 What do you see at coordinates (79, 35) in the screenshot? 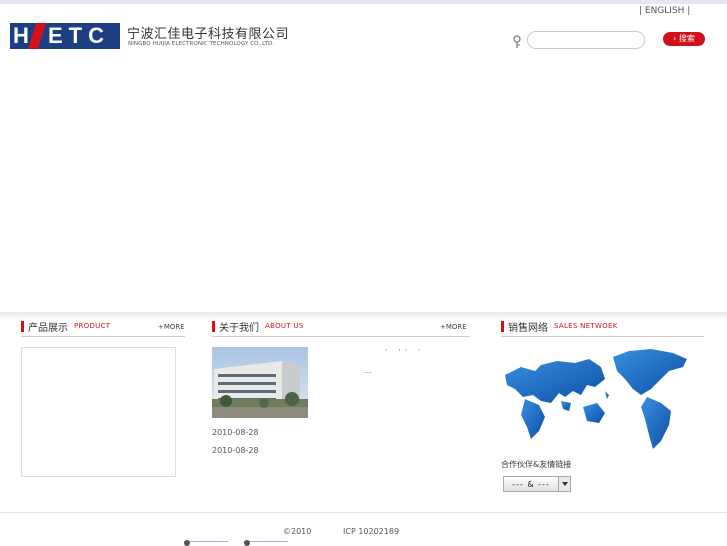
I see `logo-letters-etc: ETC` at bounding box center [79, 35].